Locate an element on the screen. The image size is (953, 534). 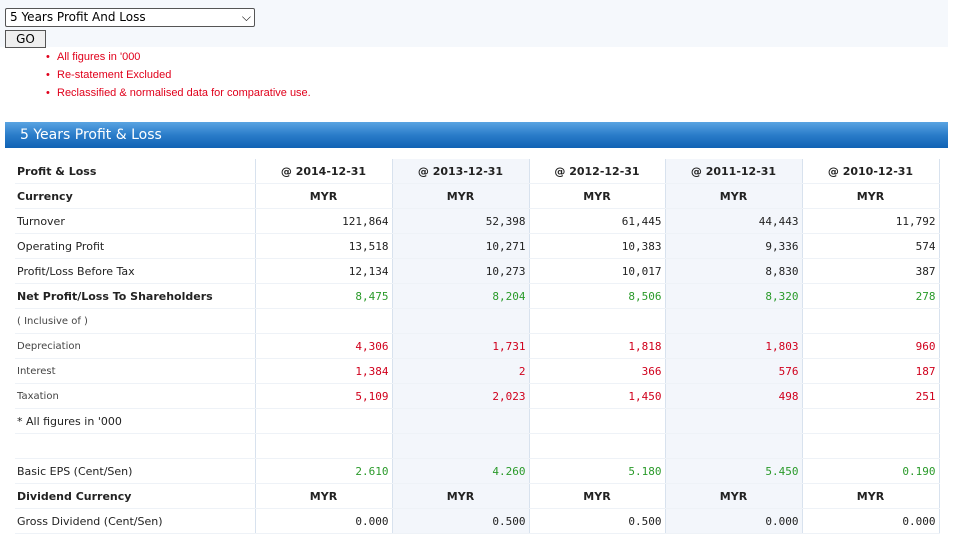
table-row: Taxation 5,109 2,023 1,450 498 251 is located at coordinates (477, 396).